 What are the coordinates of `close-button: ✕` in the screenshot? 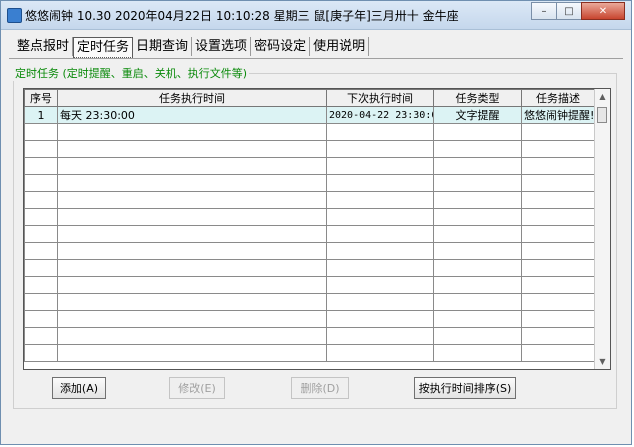 It's located at (603, 11).